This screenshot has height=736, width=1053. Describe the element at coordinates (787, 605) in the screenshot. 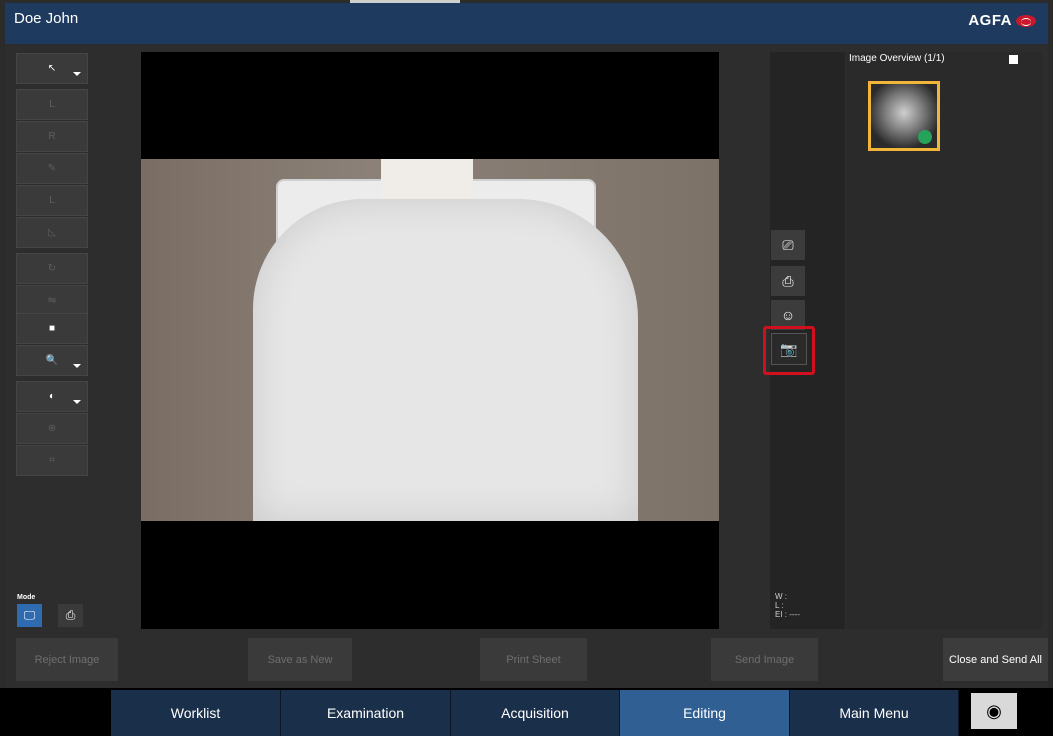

I see `window-level-readout: W : L : EI : ----` at that location.